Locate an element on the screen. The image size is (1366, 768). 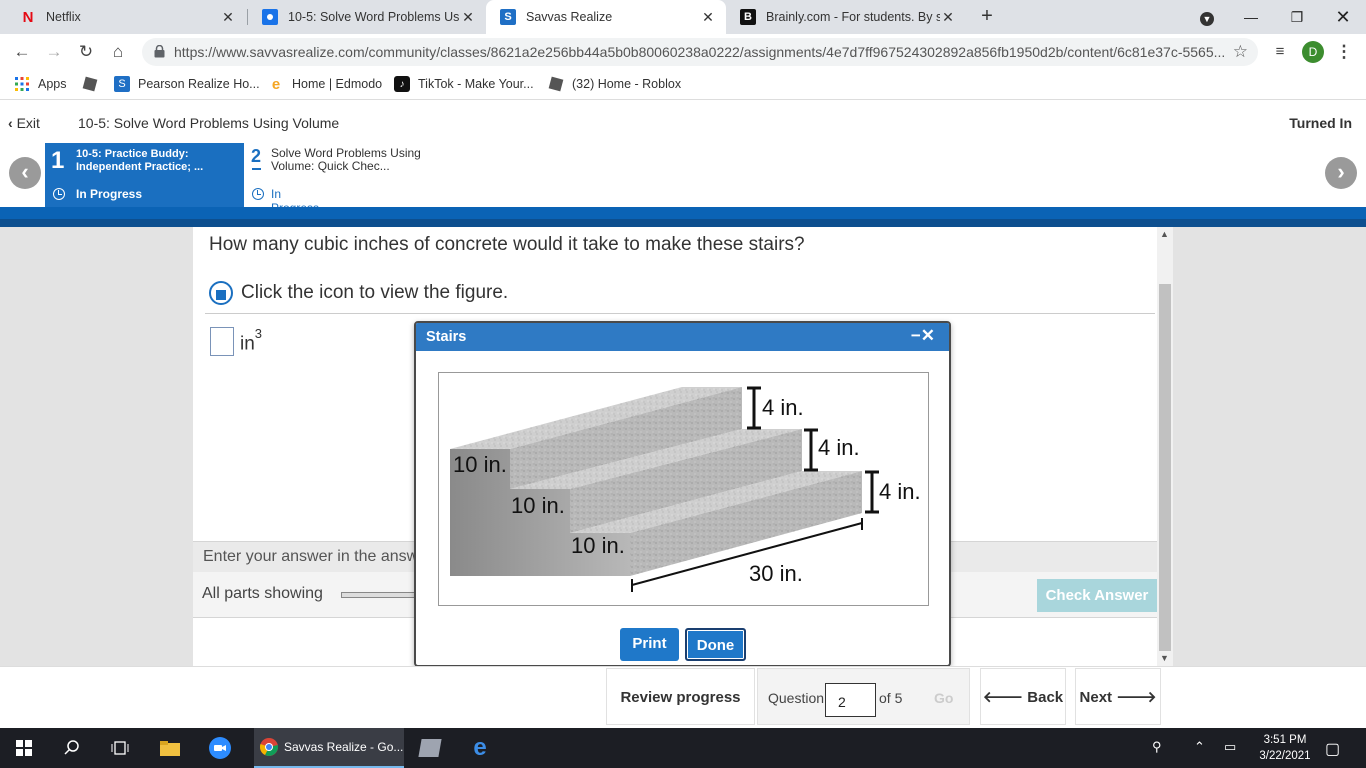
answer-input is located at coordinates (222, 341).